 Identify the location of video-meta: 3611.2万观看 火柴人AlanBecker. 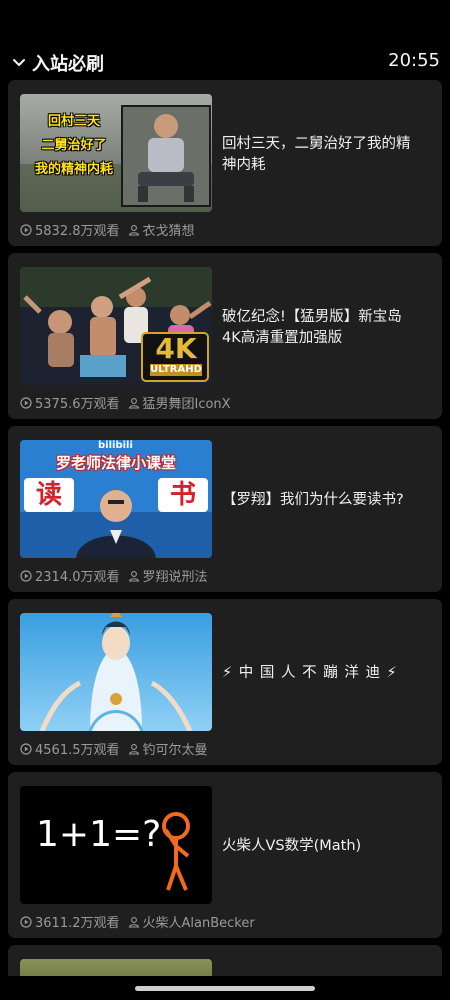
(137, 921).